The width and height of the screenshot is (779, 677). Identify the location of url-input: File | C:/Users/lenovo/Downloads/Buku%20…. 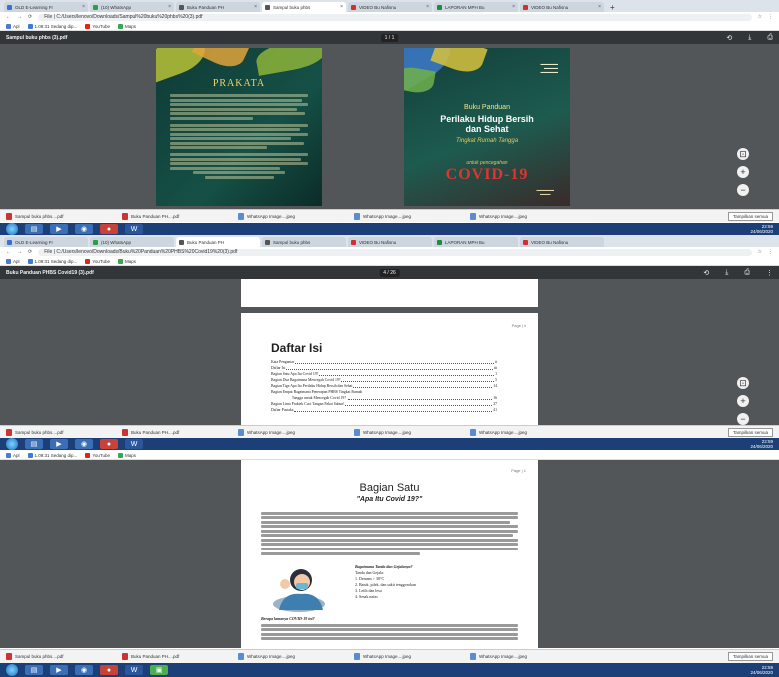
(395, 252).